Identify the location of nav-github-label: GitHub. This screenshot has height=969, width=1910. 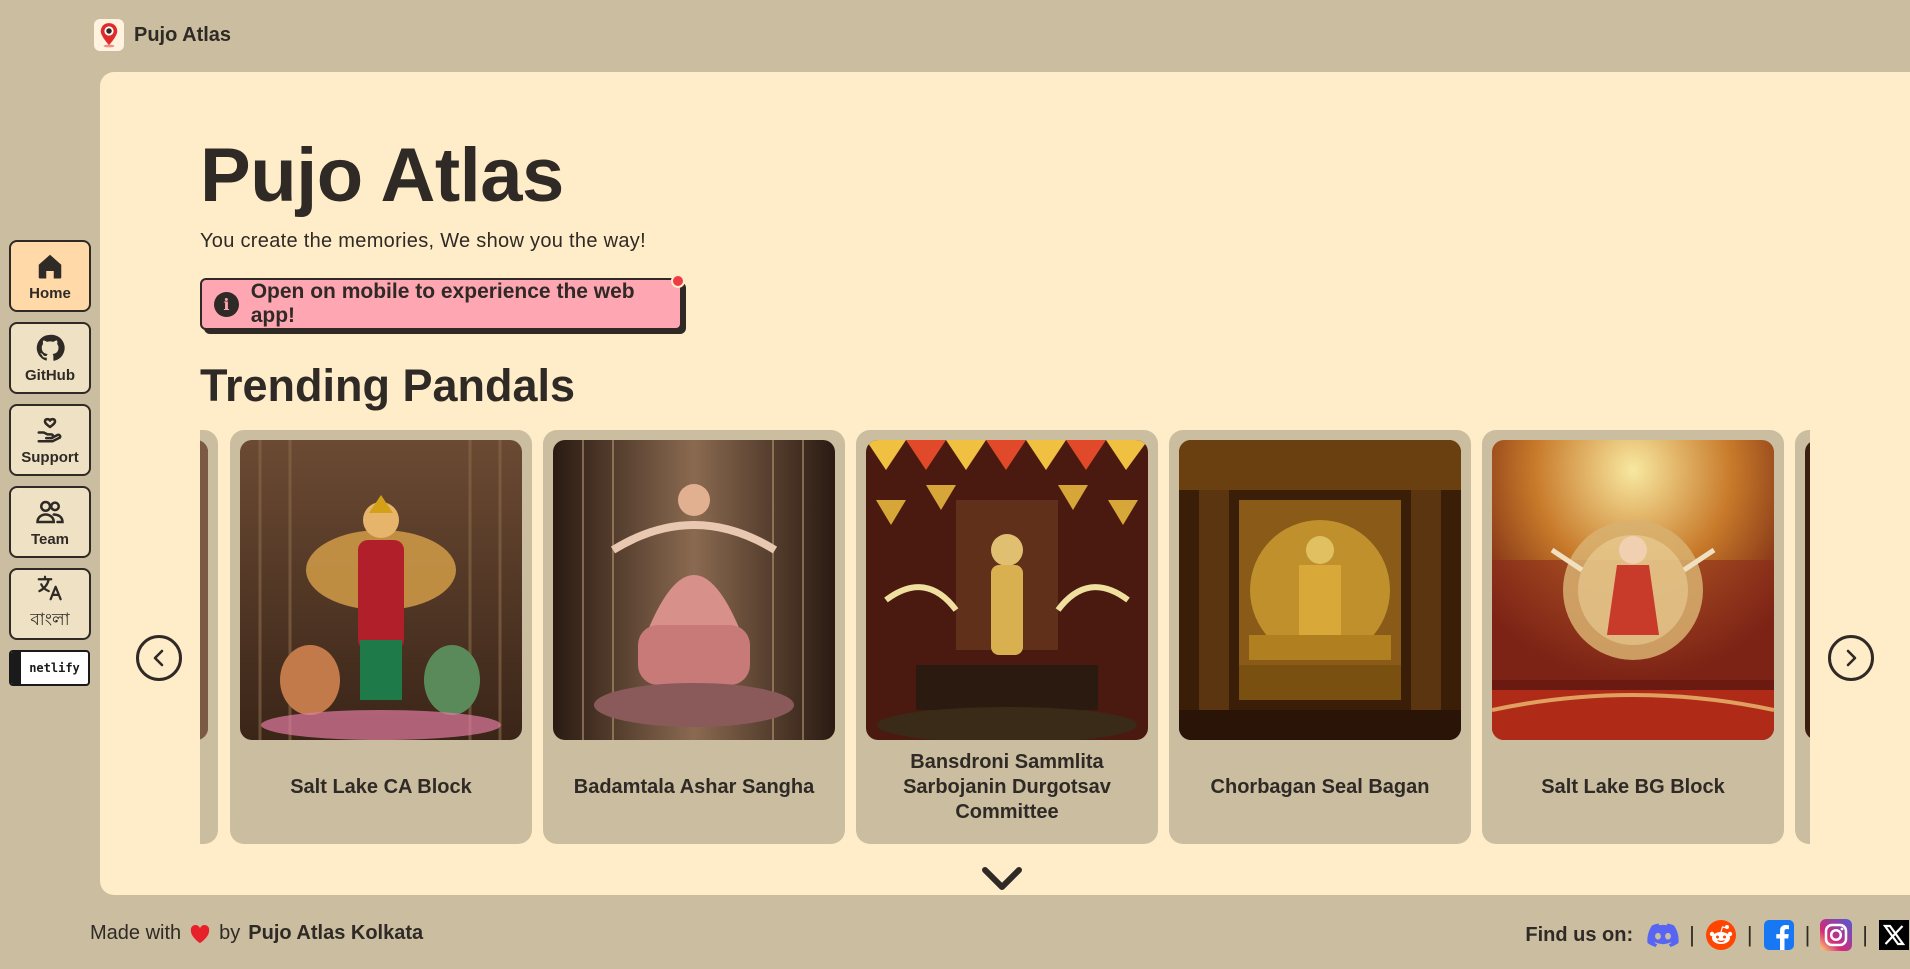
(50, 375).